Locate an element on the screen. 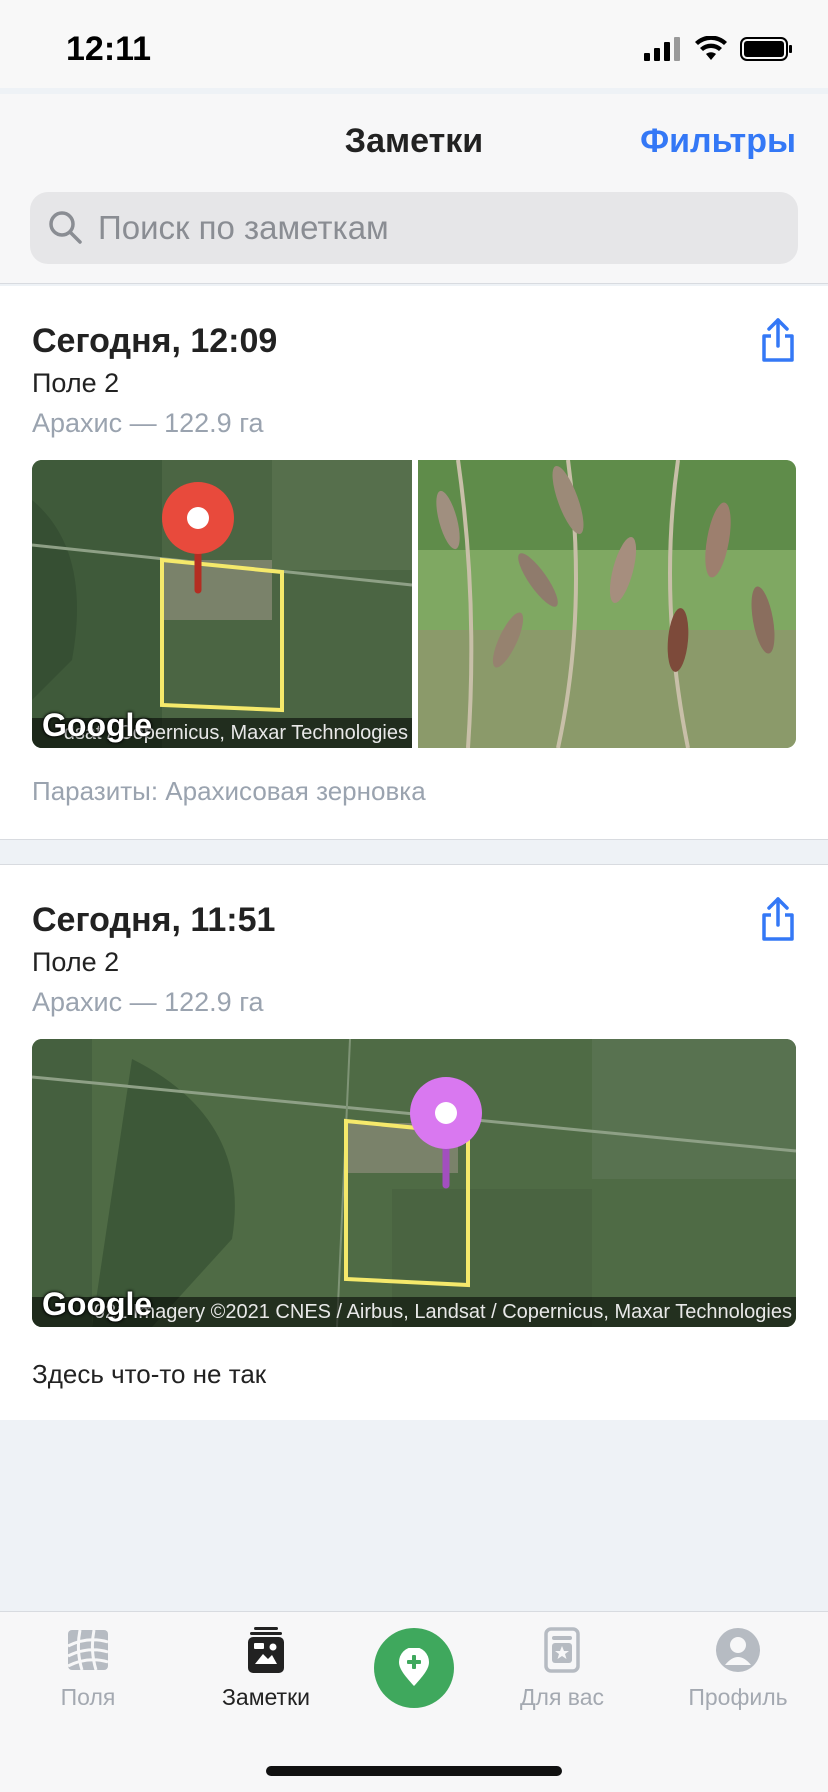 This screenshot has height=1792, width=828. tab-profile: Профиль is located at coordinates (738, 1667).